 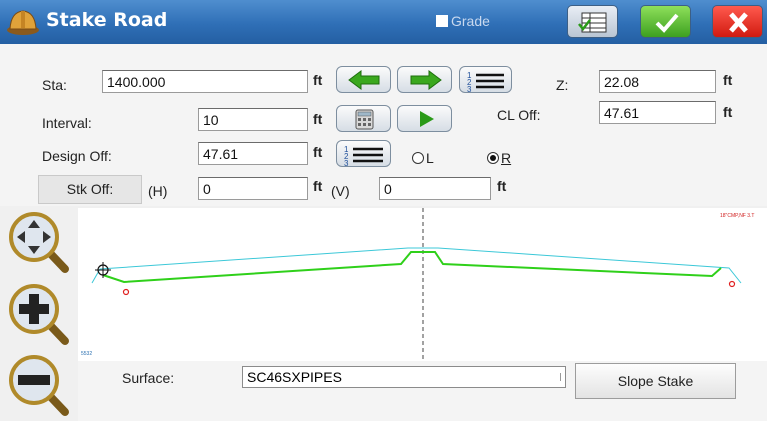 What do you see at coordinates (318, 80) in the screenshot?
I see `sta-unit: ft` at bounding box center [318, 80].